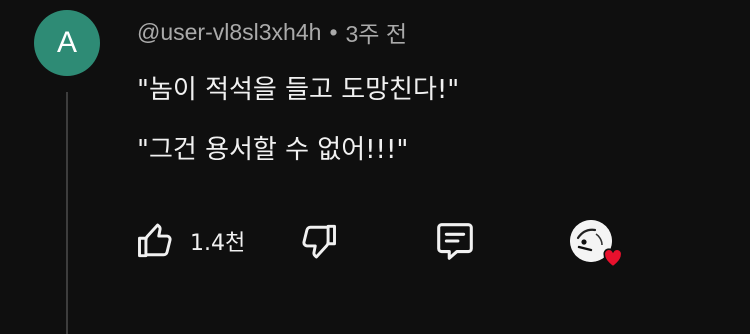 The image size is (750, 334). I want to click on thumbs-down-icon, so click(318, 241).